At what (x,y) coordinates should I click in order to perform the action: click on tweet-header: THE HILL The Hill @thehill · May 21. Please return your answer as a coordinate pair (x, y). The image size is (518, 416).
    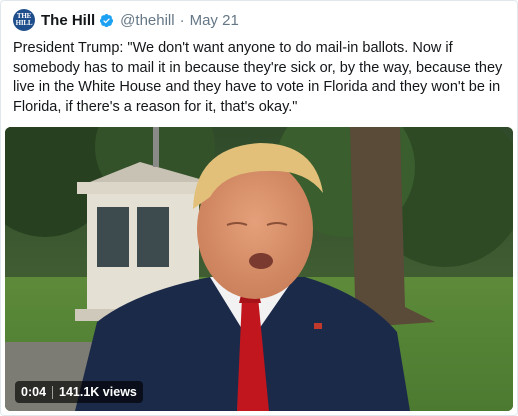
    Looking at the image, I should click on (126, 20).